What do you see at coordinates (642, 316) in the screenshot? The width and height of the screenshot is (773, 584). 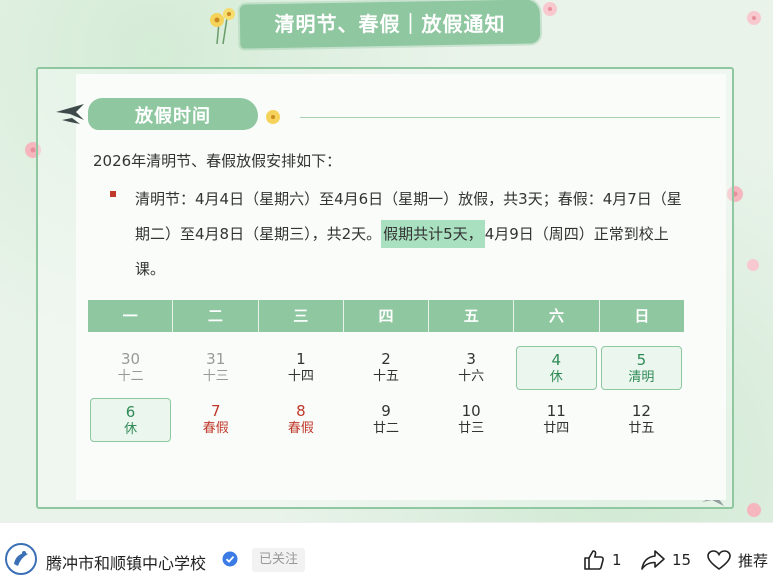 I see `weekday-label: 日` at bounding box center [642, 316].